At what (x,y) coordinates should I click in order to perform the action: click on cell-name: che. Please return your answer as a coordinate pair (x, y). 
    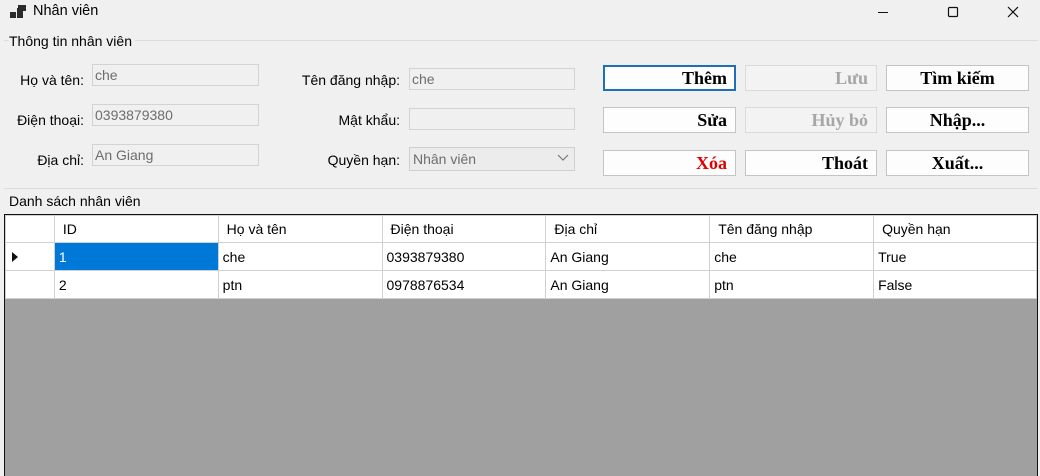
    Looking at the image, I should click on (300, 256).